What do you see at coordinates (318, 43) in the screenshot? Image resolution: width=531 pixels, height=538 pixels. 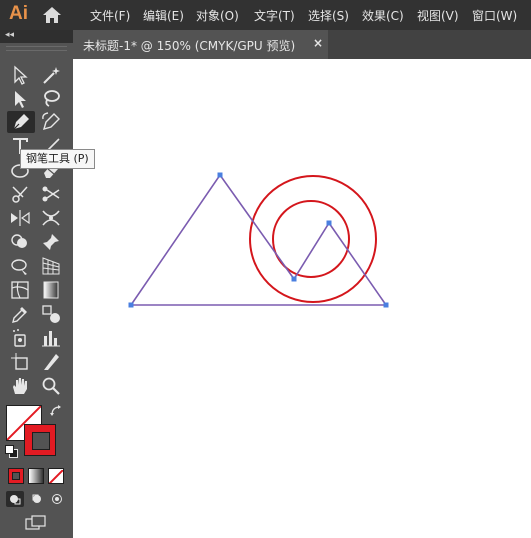 I see `close-icon: ×` at bounding box center [318, 43].